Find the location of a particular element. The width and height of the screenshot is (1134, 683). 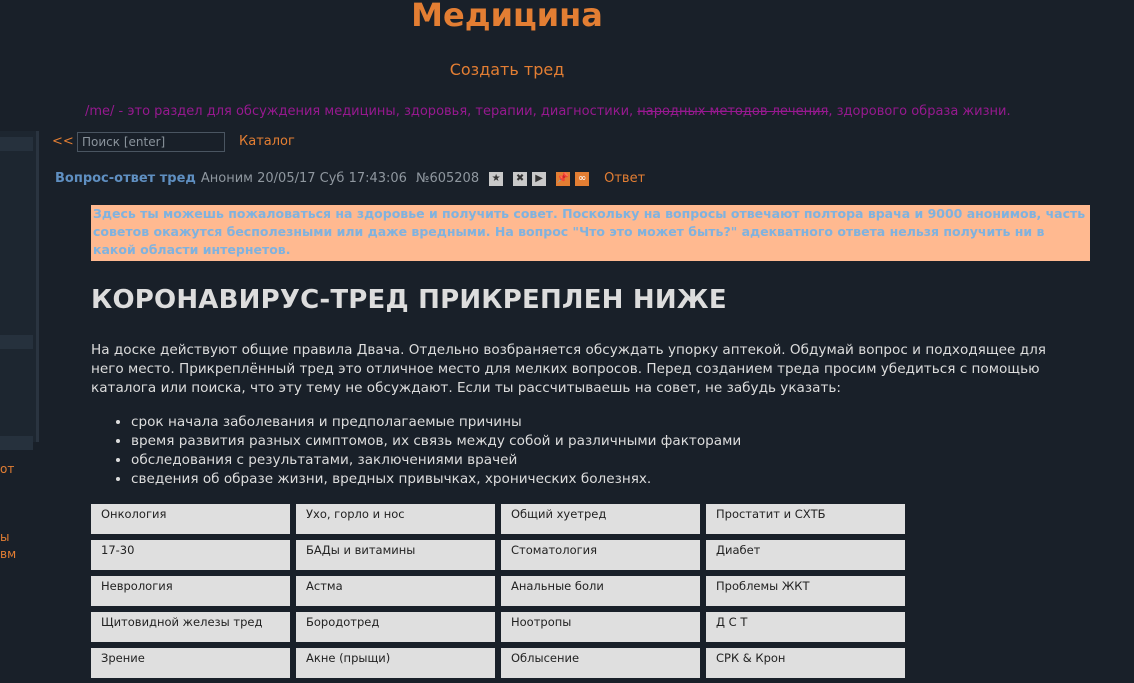

post-subject: Вопрос-ответ тред is located at coordinates (125, 178).